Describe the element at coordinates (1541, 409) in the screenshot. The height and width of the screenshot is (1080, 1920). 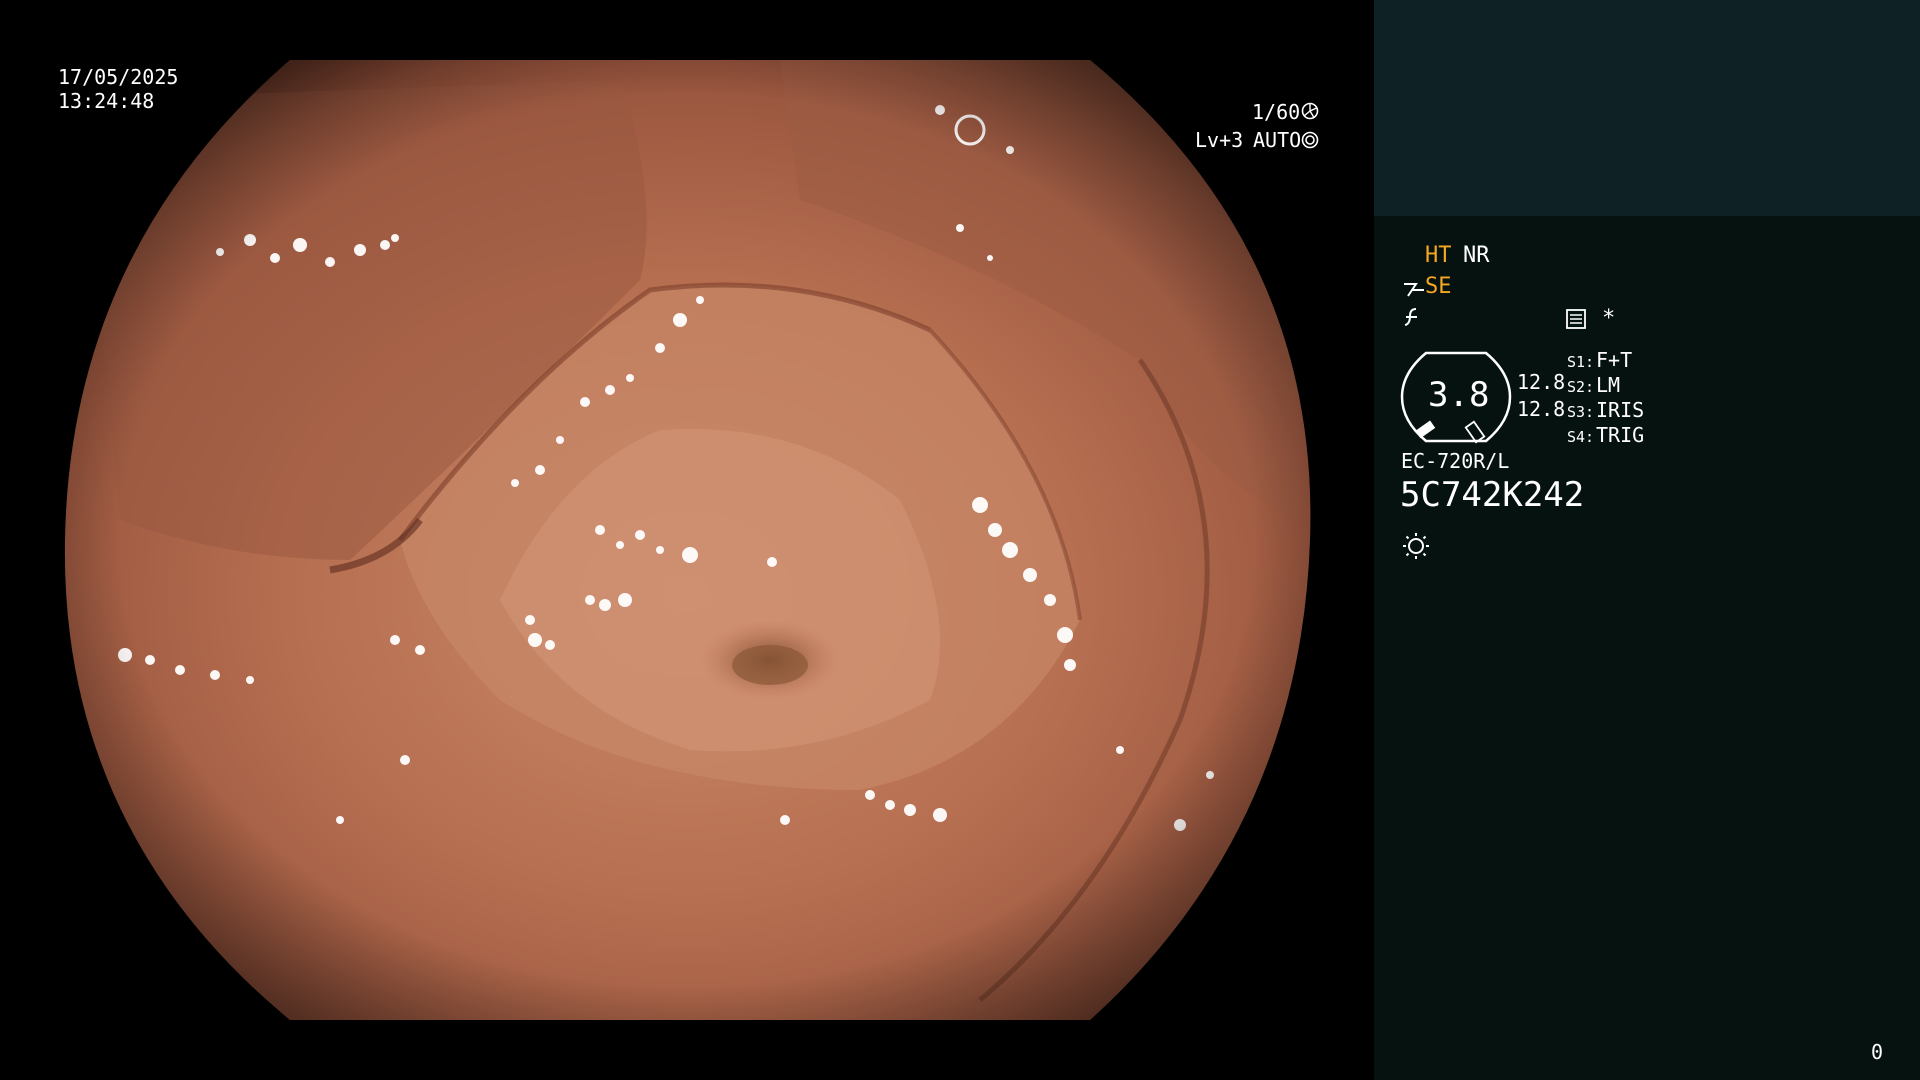
I see `value-bottom: 12.8` at that location.